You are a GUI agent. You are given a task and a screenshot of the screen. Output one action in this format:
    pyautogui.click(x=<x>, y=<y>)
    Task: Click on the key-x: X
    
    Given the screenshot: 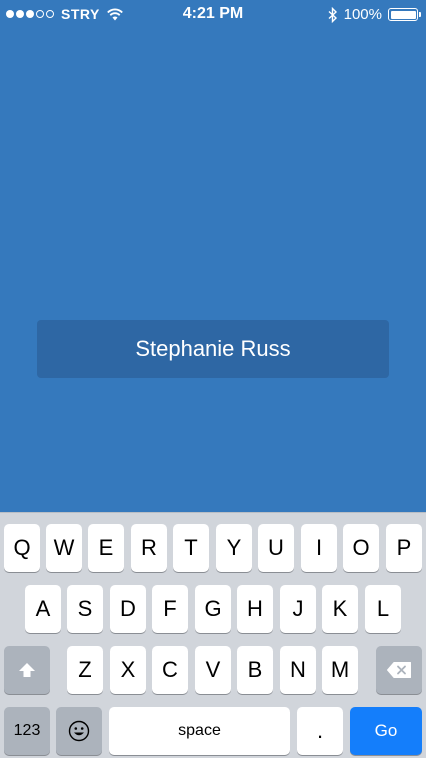 What is the action you would take?
    pyautogui.click(x=128, y=670)
    